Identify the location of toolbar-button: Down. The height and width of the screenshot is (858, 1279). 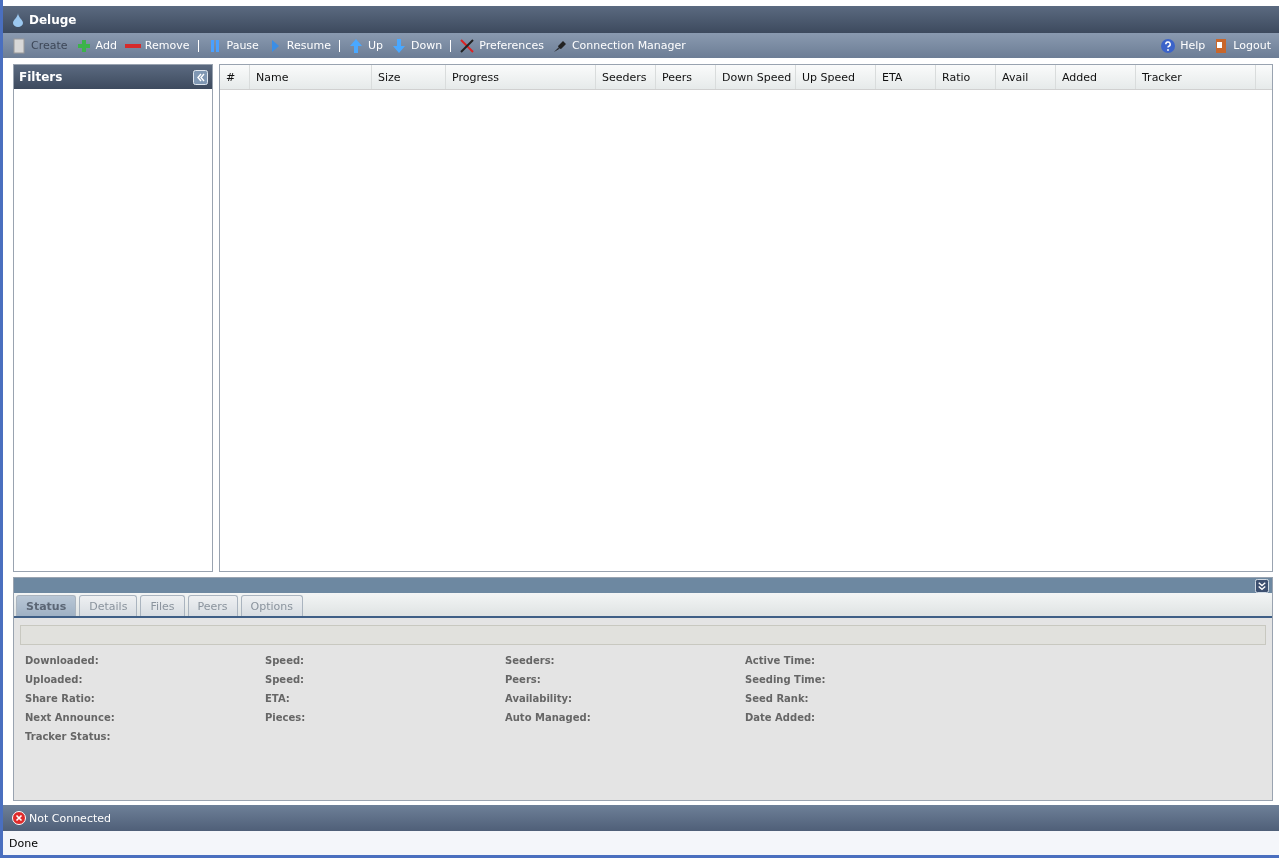
(417, 45).